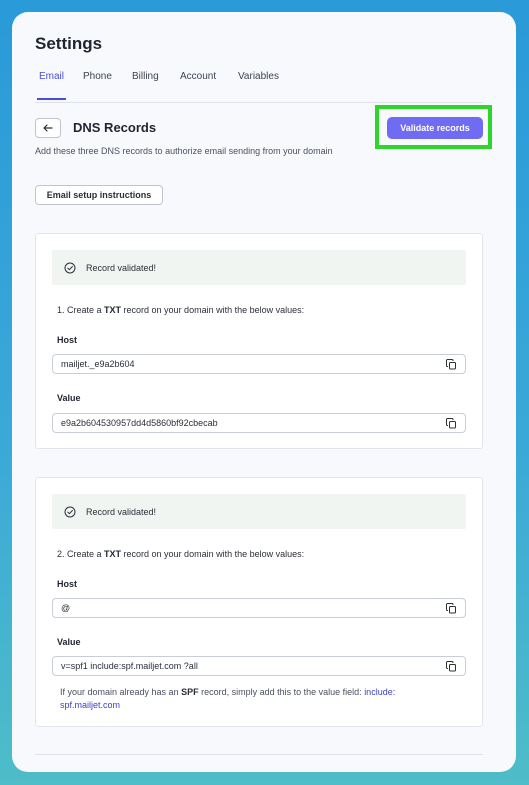  What do you see at coordinates (259, 423) in the screenshot?
I see `value-field: e9a2b604530957dd4d5860bf92cbecab` at bounding box center [259, 423].